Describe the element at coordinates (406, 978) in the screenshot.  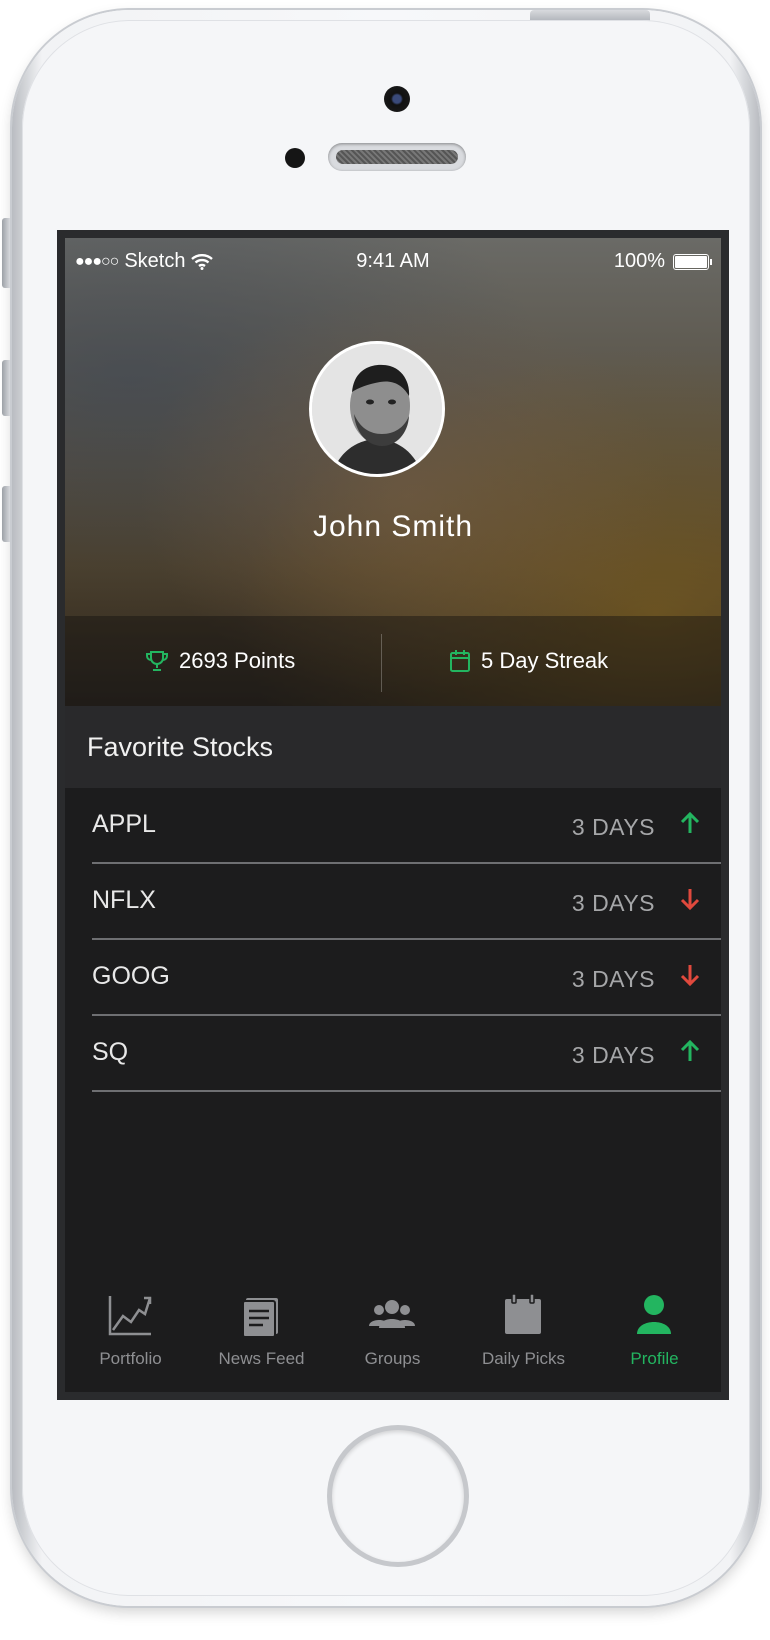
I see `stock-row-goog: GOOG 3 DAYS` at that location.